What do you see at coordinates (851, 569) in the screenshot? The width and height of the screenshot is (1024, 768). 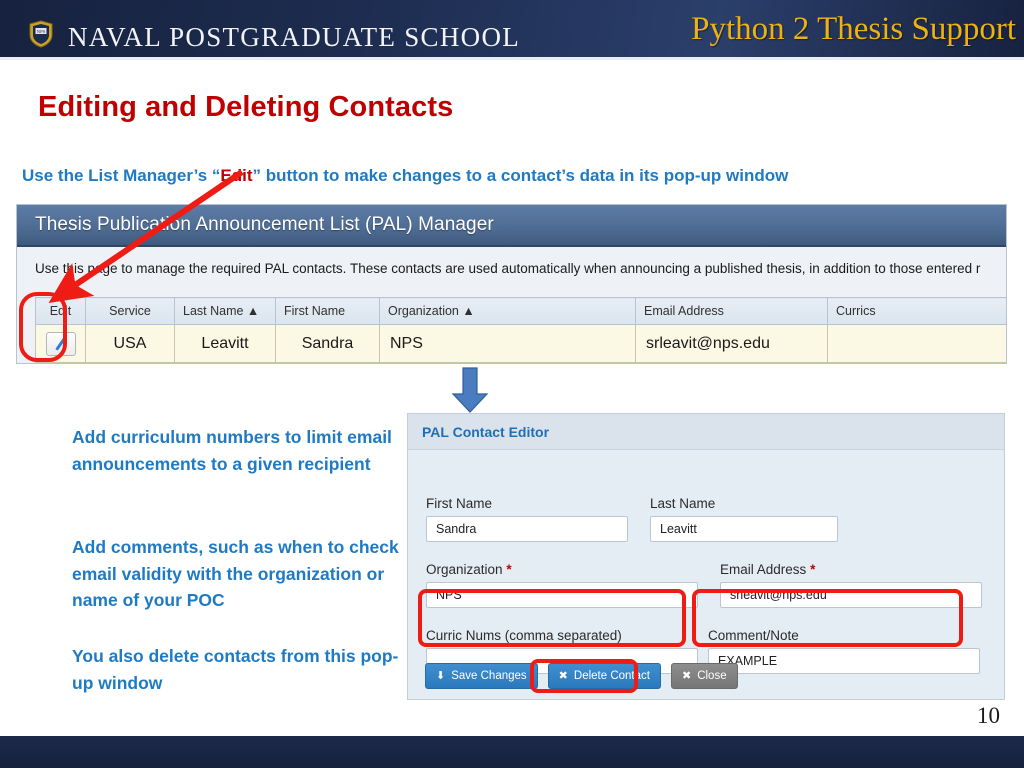 I see `label-email-address: Email Address *` at bounding box center [851, 569].